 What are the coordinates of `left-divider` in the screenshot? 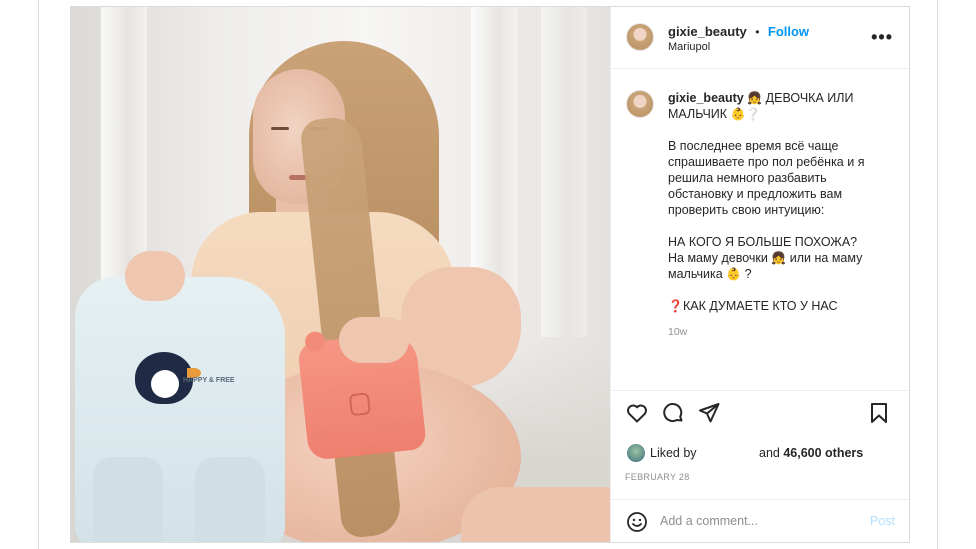 It's located at (38, 274).